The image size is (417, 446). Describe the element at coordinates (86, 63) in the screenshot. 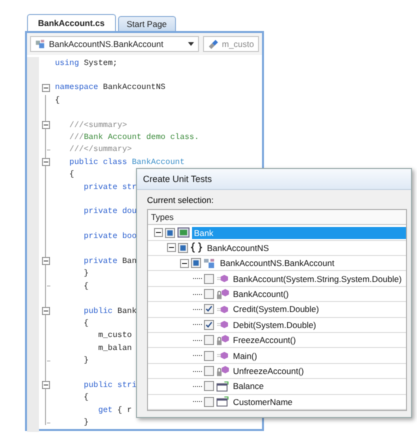

I see `code-line: using System;` at that location.